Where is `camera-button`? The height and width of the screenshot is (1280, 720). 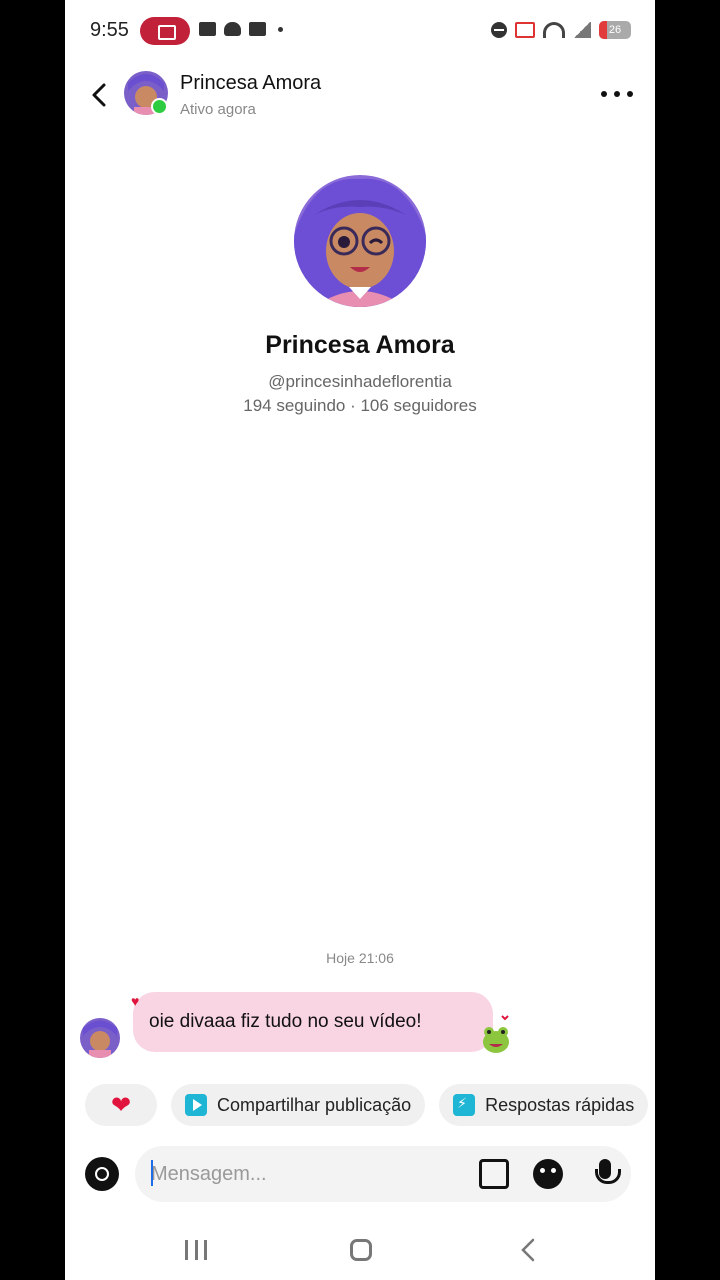
camera-button is located at coordinates (102, 1174).